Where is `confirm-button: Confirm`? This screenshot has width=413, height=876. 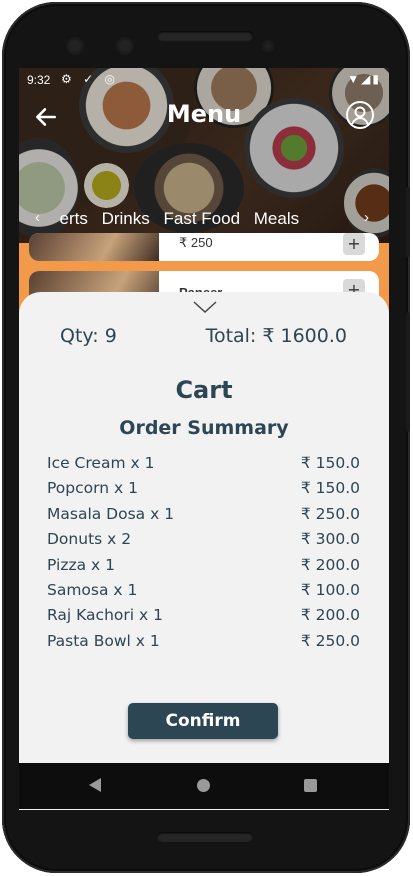
confirm-button: Confirm is located at coordinates (203, 721).